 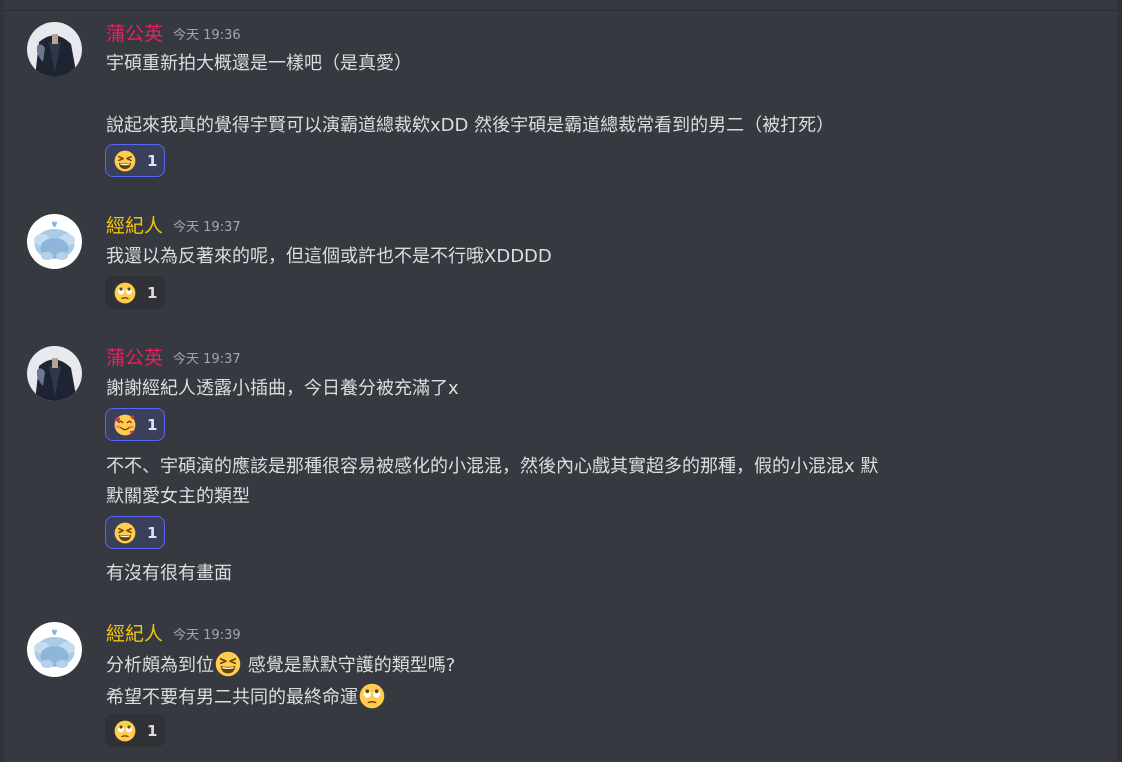 I want to click on message-text: 希望不要有男二共同的最終命運, so click(x=246, y=696).